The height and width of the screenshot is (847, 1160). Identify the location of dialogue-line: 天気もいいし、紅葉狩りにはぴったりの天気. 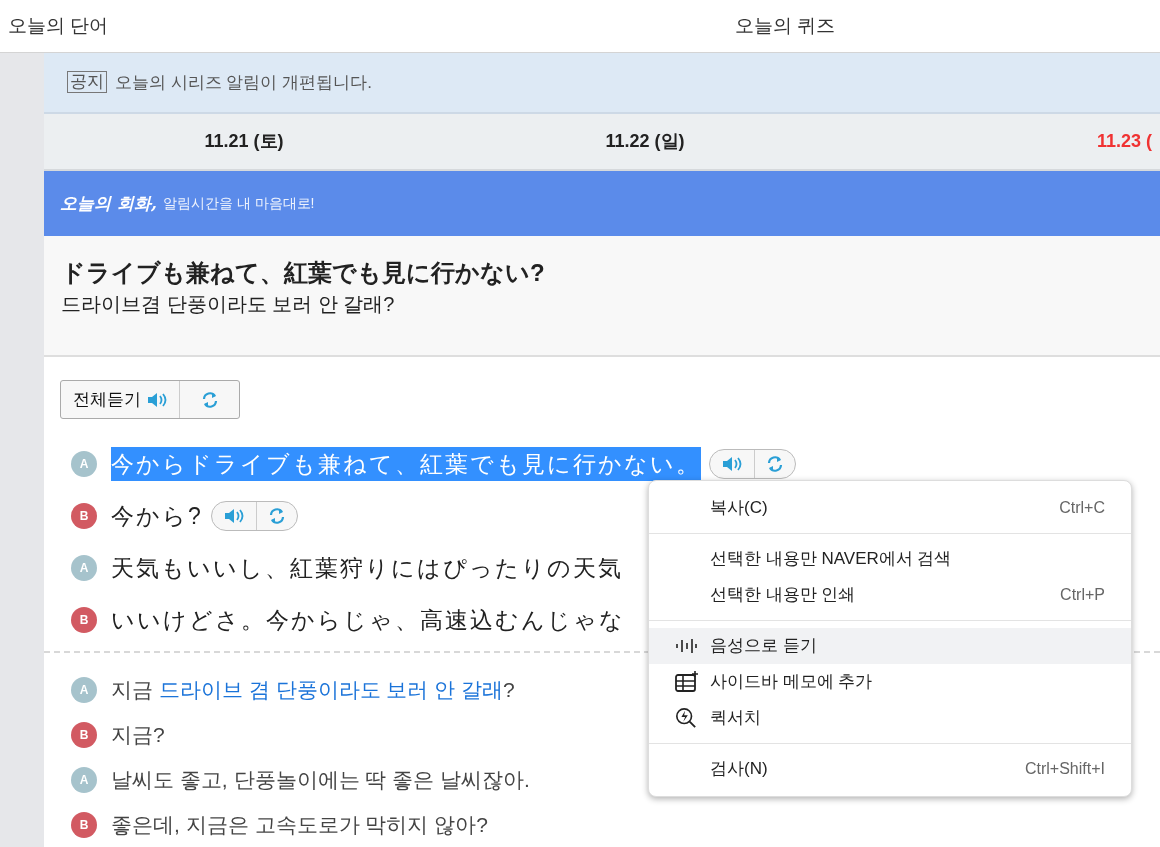
(367, 568).